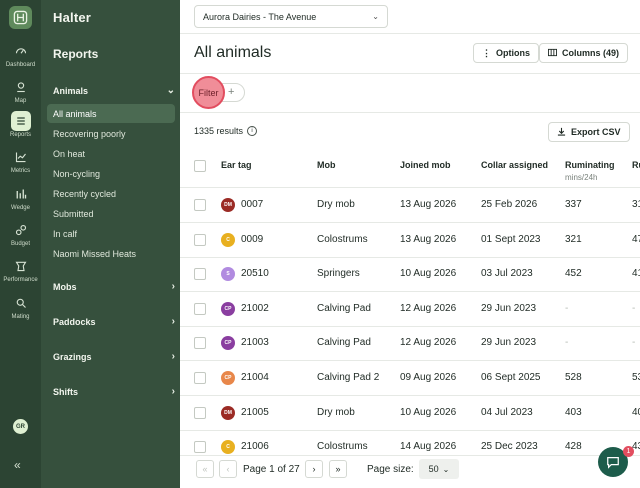 The image size is (640, 488). Describe the element at coordinates (114, 286) in the screenshot. I see `sidebar-group-mobs: Mobs ›` at that location.